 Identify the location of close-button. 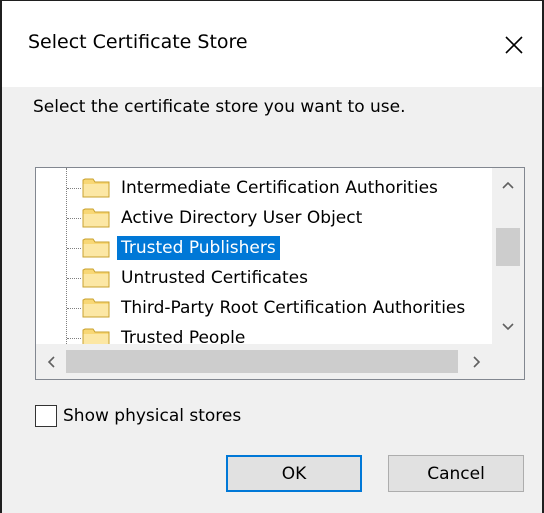
(514, 45).